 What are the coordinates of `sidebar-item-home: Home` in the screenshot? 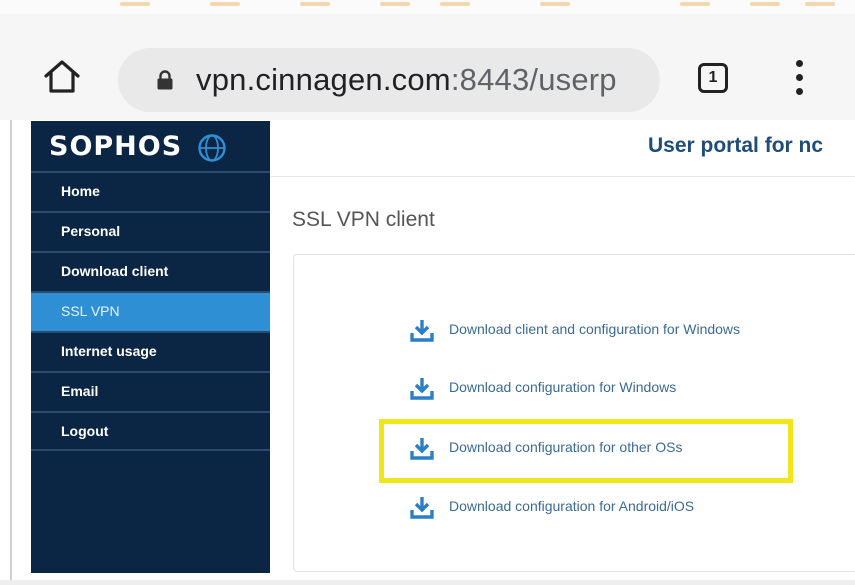 It's located at (150, 191).